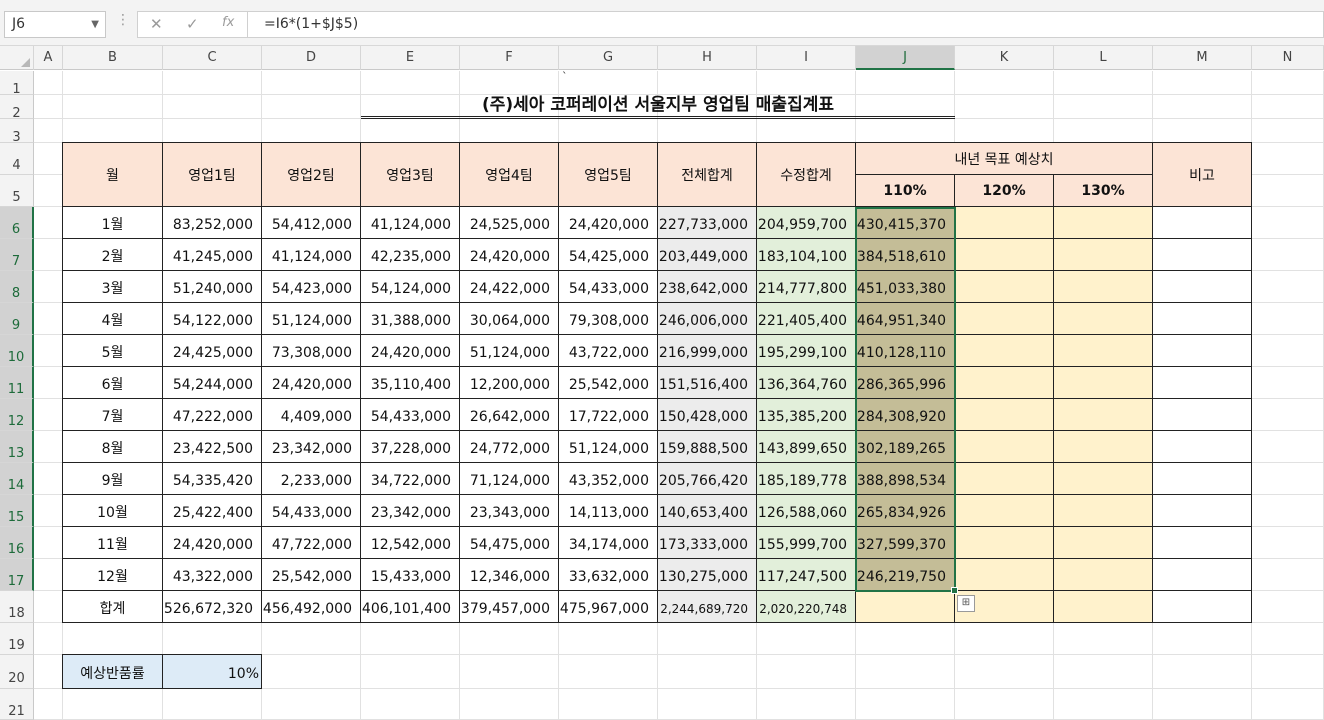 This screenshot has height=720, width=1324. What do you see at coordinates (707, 446) in the screenshot?
I see `total-cell: 159,888,500` at bounding box center [707, 446].